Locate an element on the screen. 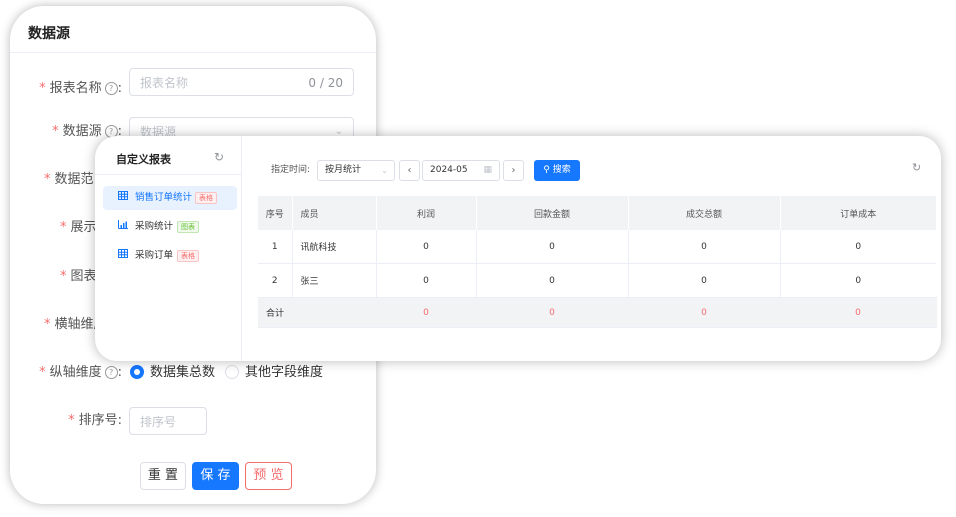  time-label: 指定时间: is located at coordinates (291, 170).